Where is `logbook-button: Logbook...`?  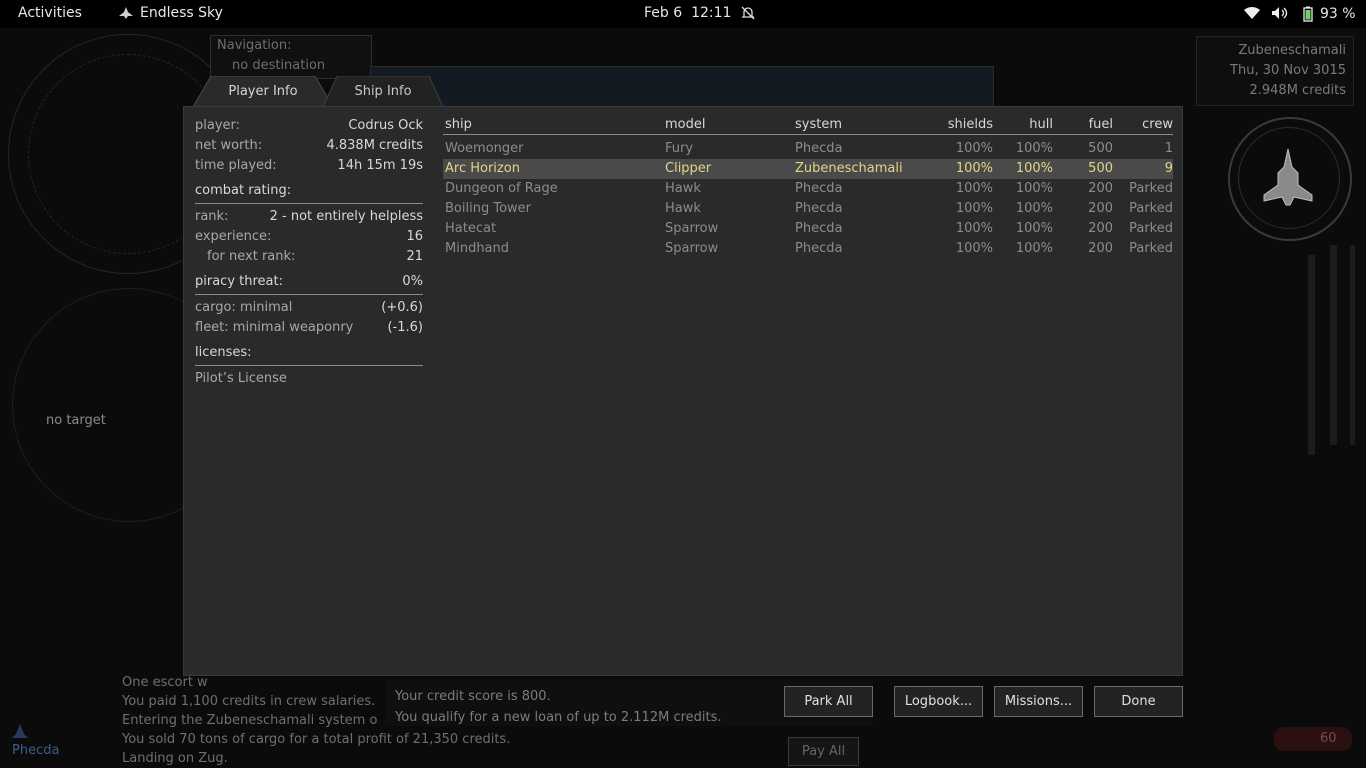 logbook-button: Logbook... is located at coordinates (938, 701).